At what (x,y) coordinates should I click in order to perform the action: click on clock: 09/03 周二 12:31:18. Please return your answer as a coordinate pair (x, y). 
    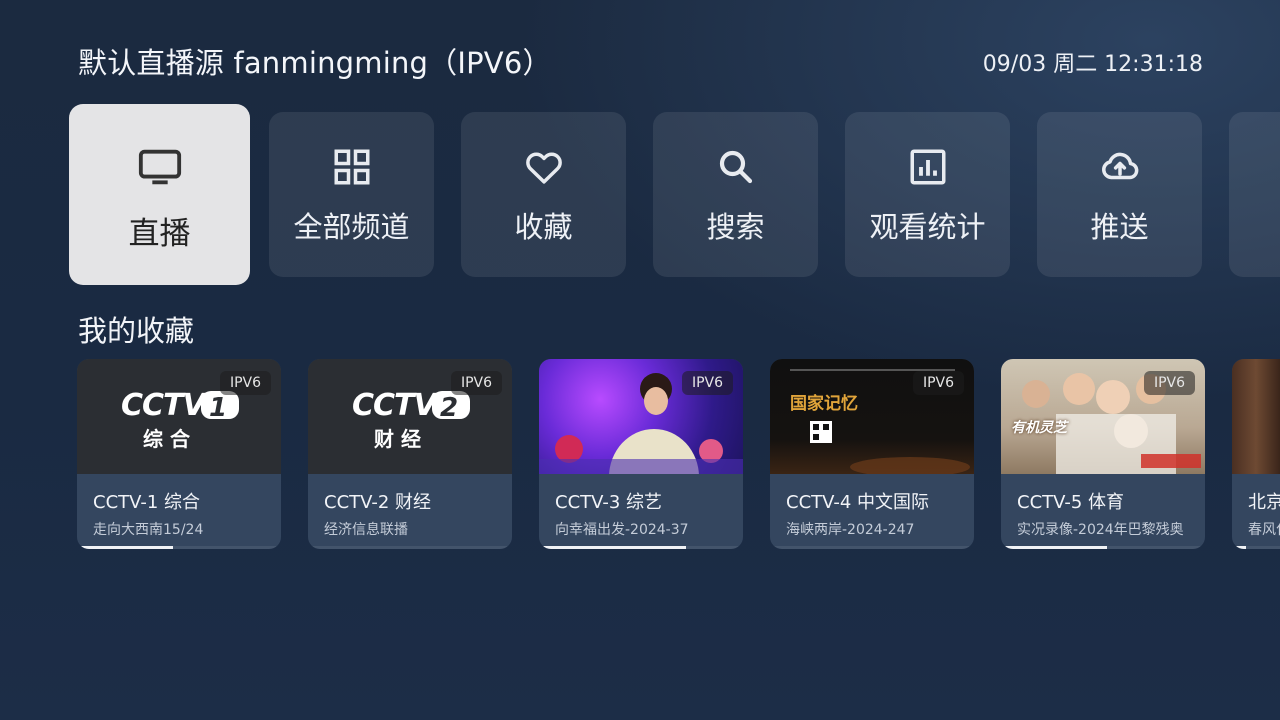
    Looking at the image, I should click on (1092, 64).